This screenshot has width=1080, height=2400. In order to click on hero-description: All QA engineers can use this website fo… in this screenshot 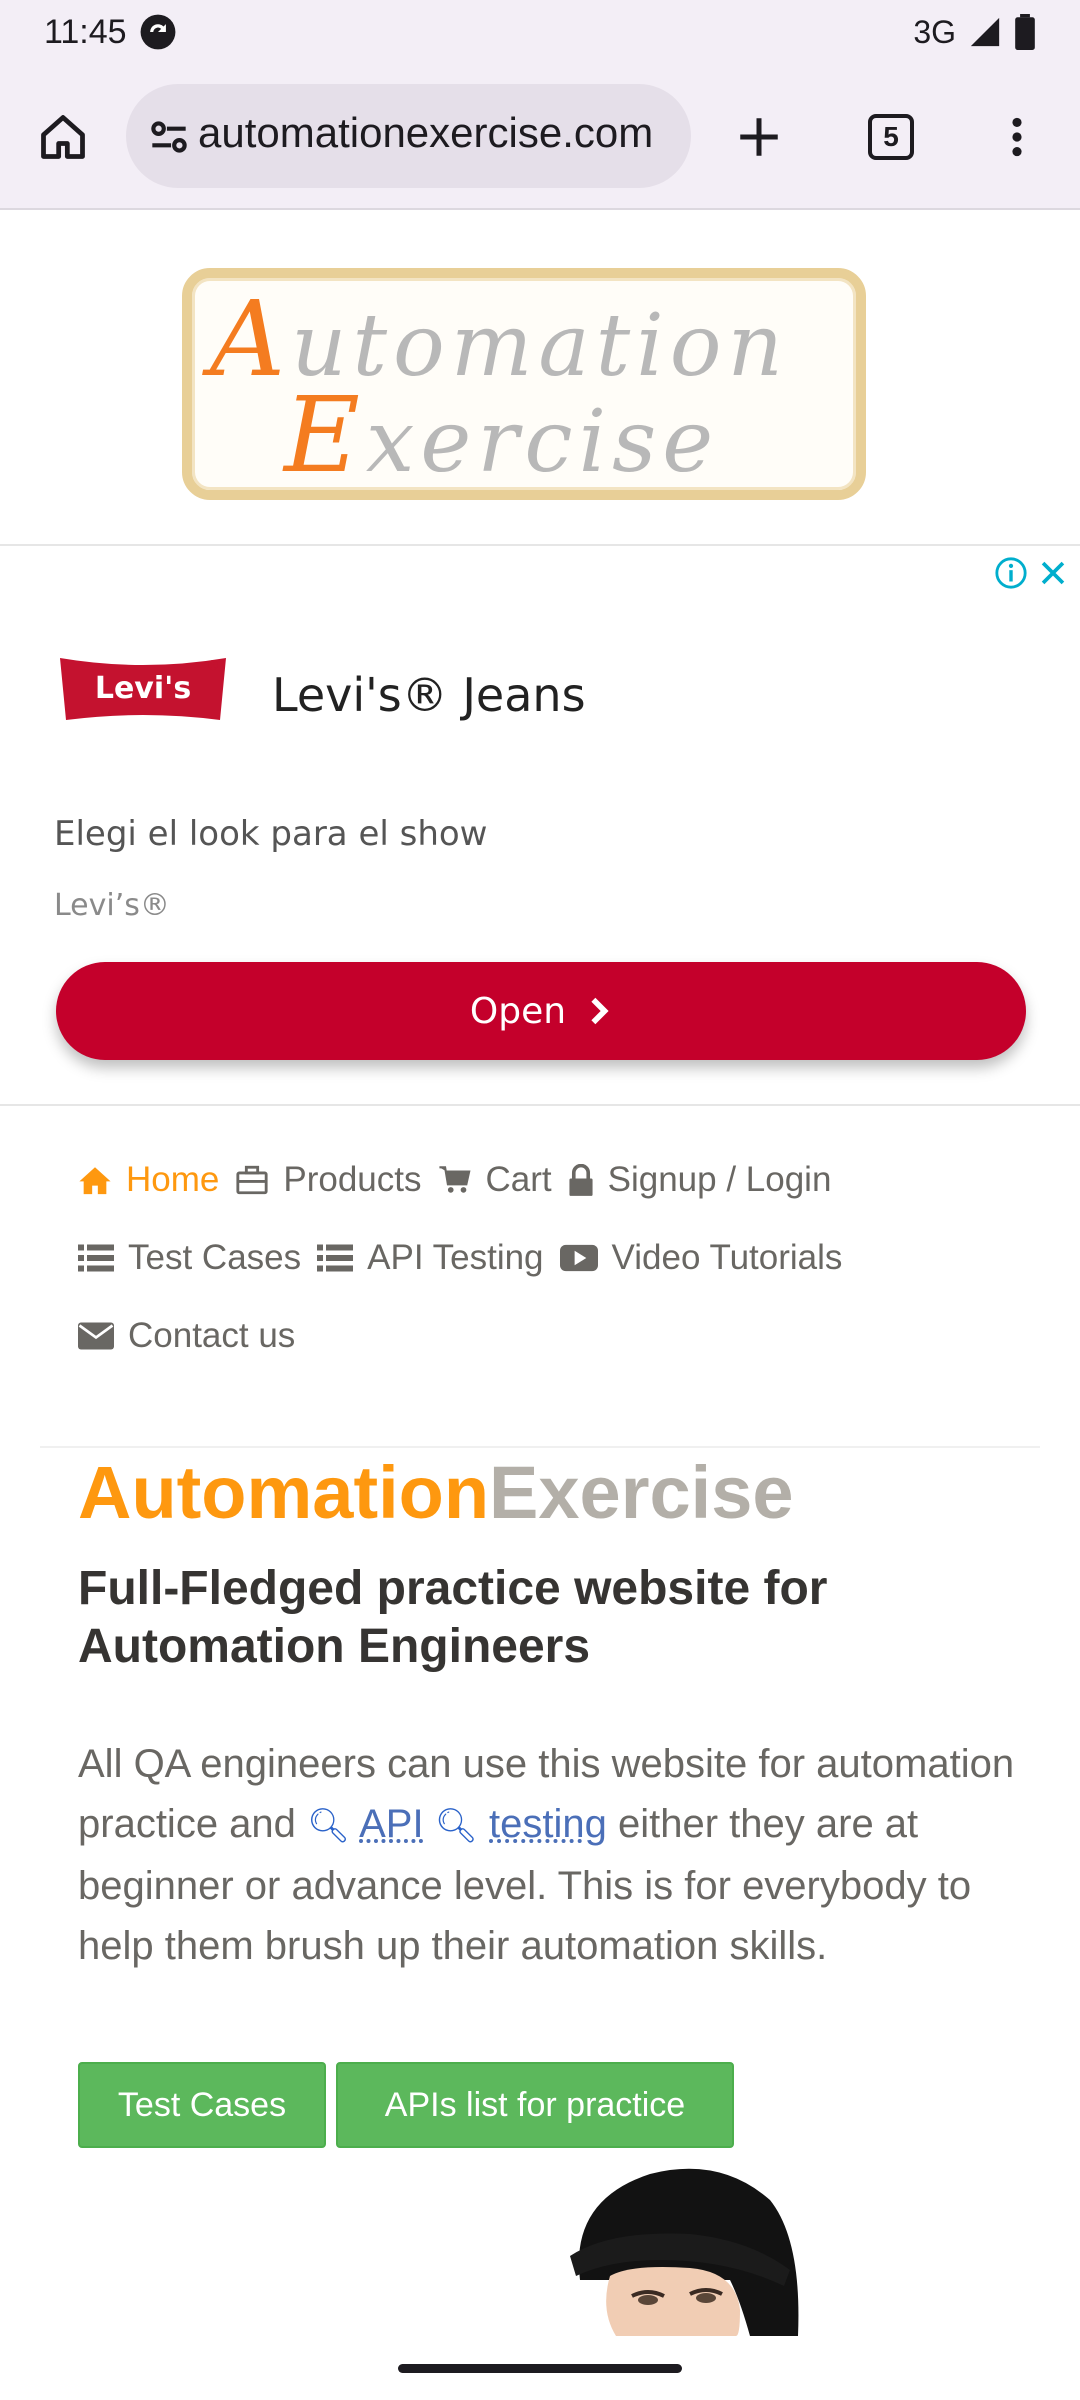, I will do `click(546, 1855)`.